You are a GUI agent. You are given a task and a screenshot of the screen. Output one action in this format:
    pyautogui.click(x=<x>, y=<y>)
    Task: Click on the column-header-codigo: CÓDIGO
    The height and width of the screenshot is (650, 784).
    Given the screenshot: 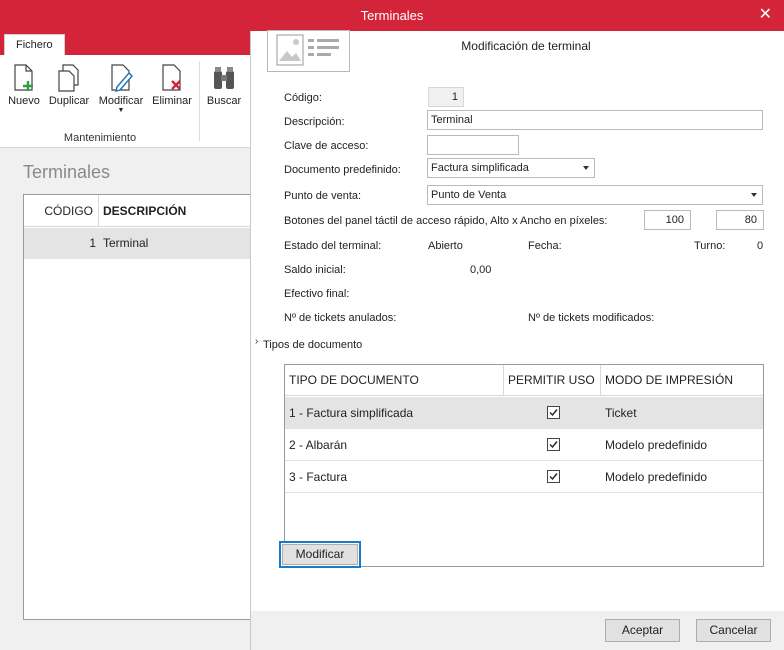 What is the action you would take?
    pyautogui.click(x=61, y=211)
    